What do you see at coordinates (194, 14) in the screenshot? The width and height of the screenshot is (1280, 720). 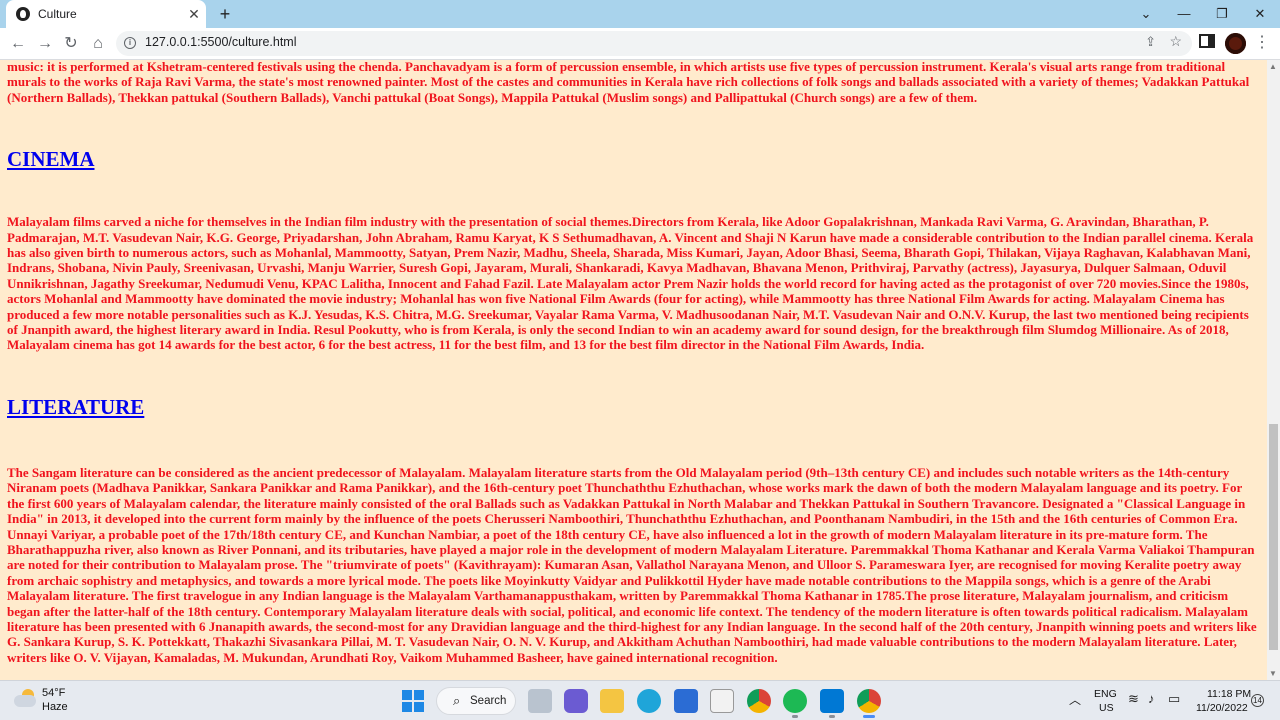 I see `tab-close-icon: ✕` at bounding box center [194, 14].